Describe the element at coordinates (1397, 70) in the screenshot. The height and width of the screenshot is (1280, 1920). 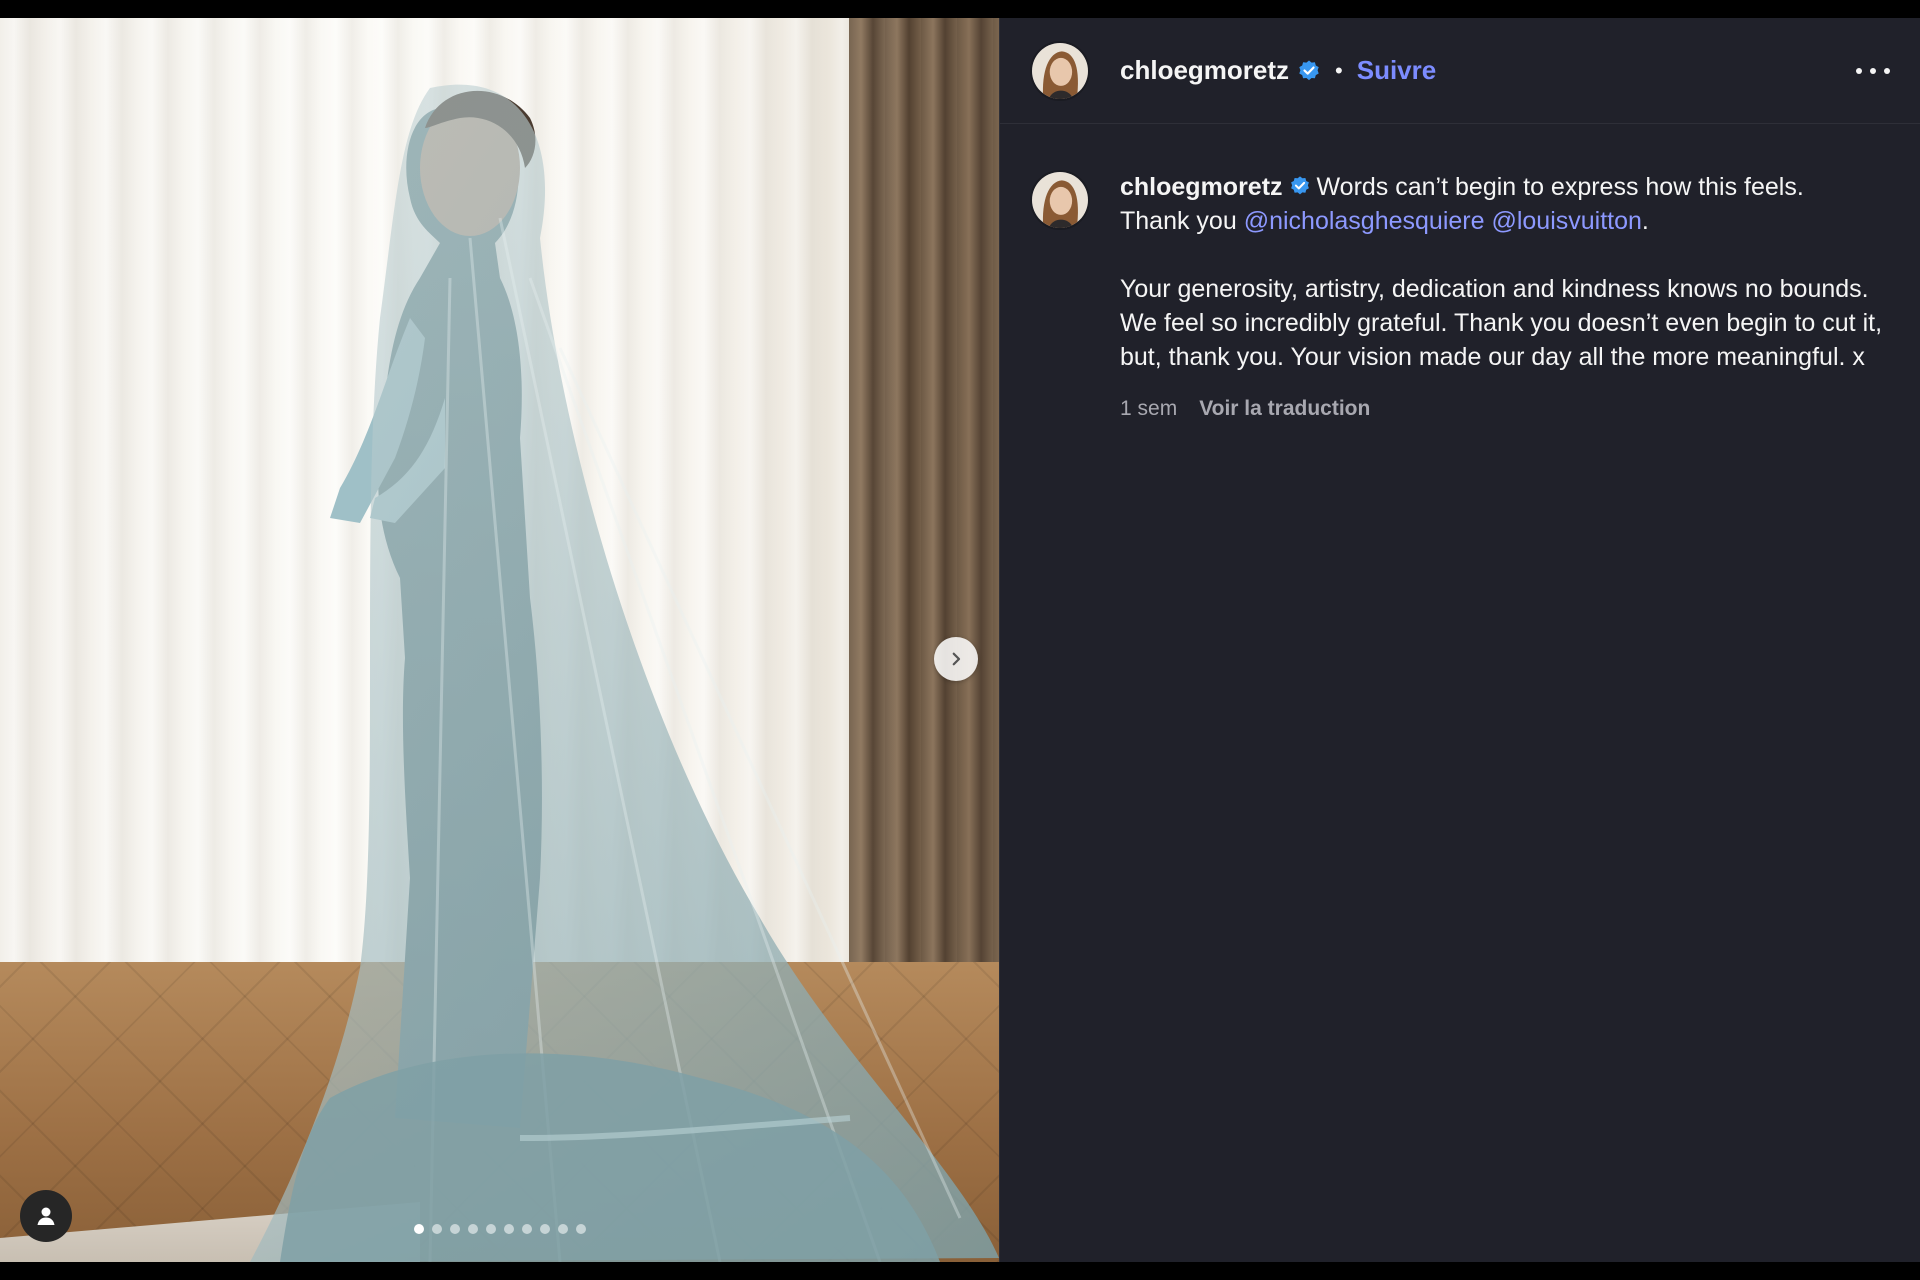
I see `follow-button: Suivre` at that location.